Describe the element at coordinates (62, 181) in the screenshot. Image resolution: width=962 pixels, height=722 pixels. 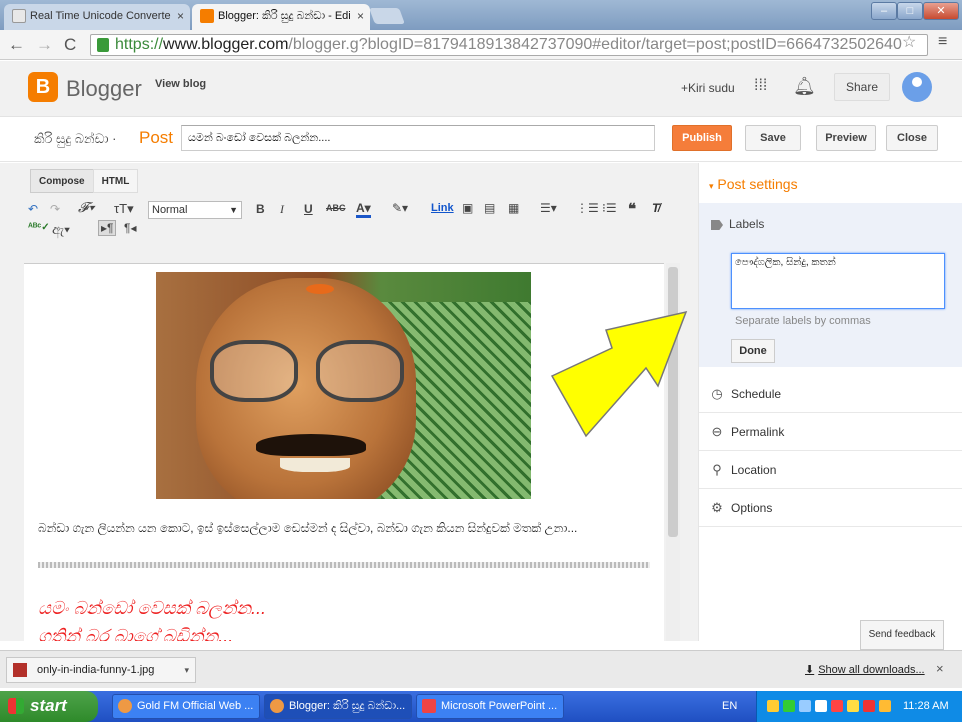
I see `tab-compose: Compose` at that location.